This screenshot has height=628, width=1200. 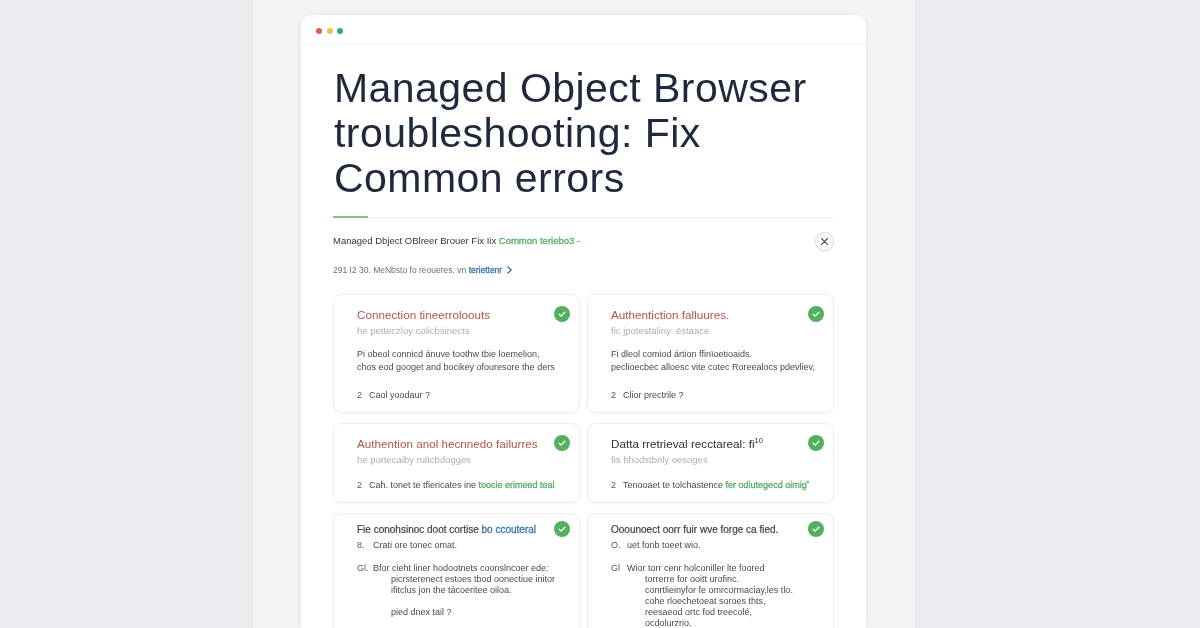 I want to click on item-text: Tenooaet te tolchastence fer odiutegecd oimig$^{*}$, so click(x=716, y=485).